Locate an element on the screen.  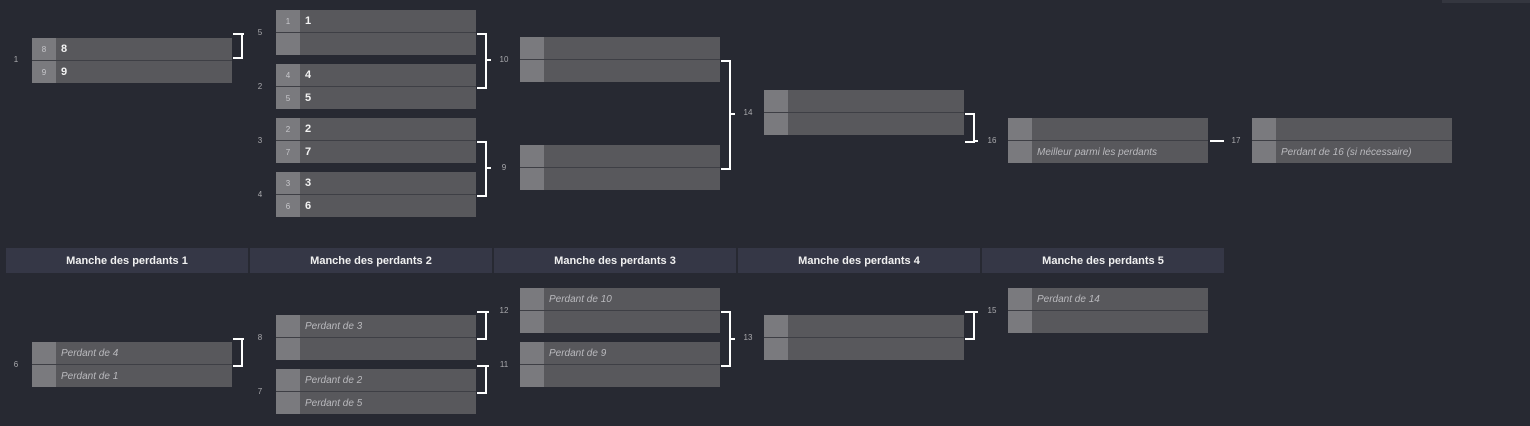
match-slot-top: 33 is located at coordinates (376, 183).